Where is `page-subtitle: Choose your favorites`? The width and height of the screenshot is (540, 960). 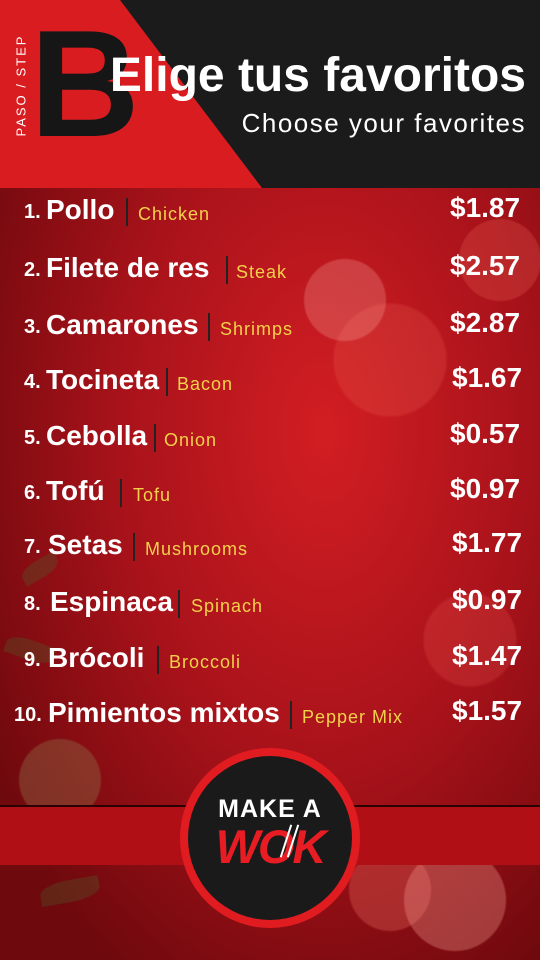 page-subtitle: Choose your favorites is located at coordinates (383, 123).